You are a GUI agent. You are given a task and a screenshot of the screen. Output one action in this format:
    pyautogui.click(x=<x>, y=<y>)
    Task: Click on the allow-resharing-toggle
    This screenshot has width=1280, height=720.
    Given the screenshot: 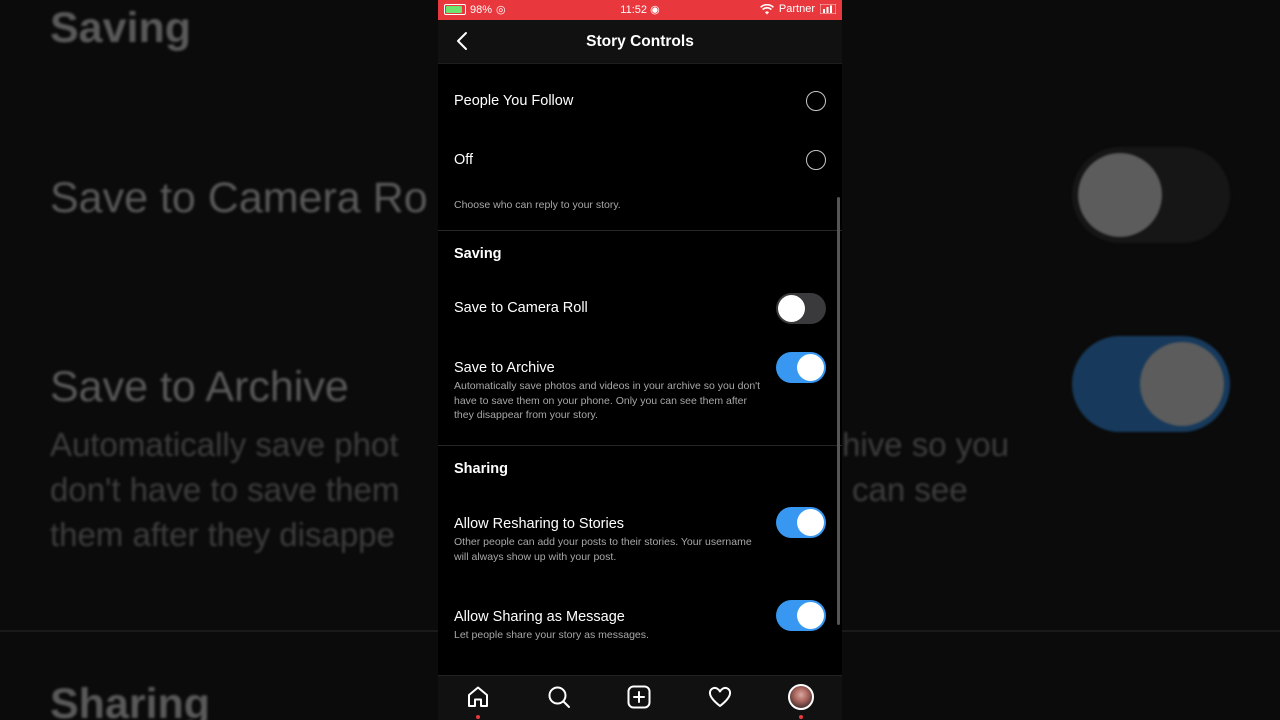 What is the action you would take?
    pyautogui.click(x=801, y=522)
    